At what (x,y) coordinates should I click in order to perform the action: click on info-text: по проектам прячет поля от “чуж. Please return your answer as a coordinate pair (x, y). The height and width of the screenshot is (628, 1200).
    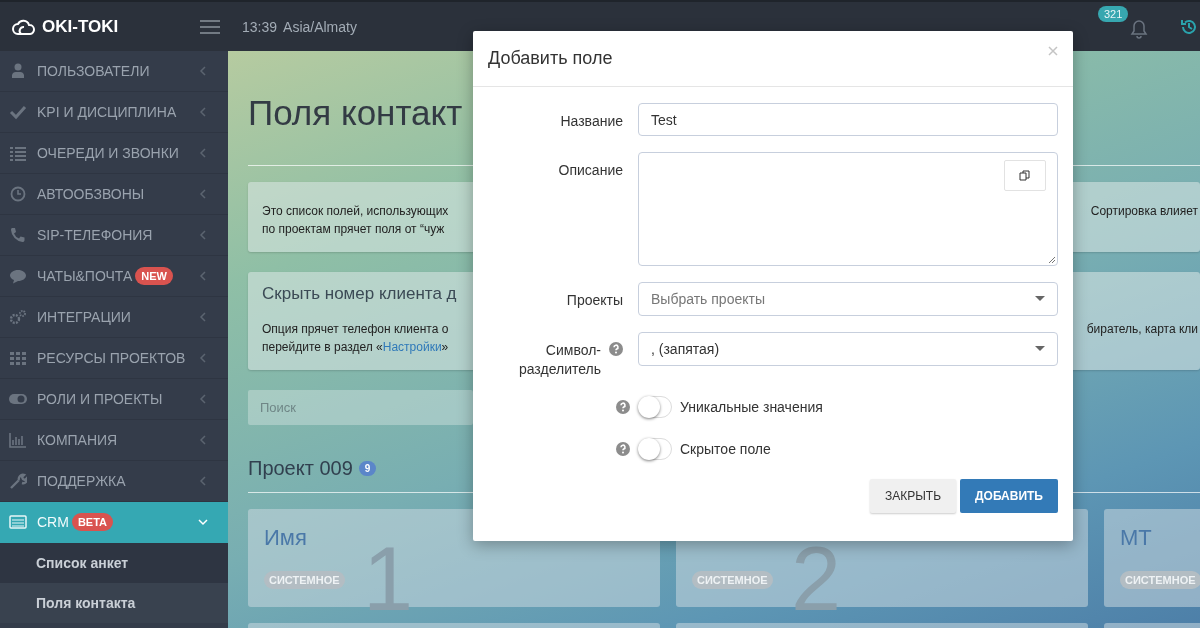
    Looking at the image, I should click on (354, 229).